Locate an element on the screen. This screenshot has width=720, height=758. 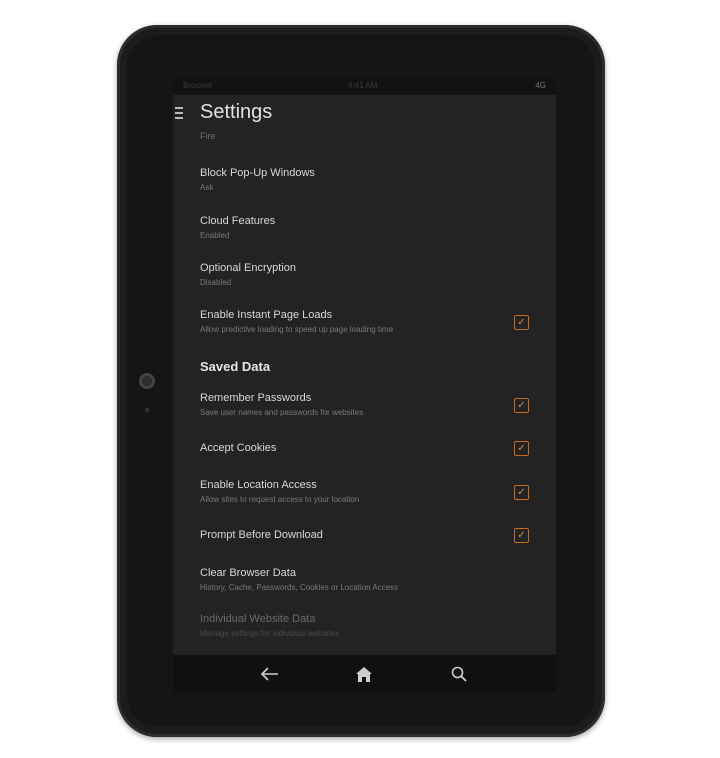
prompt-before-download-checkbox: ✓ is located at coordinates (521, 535).